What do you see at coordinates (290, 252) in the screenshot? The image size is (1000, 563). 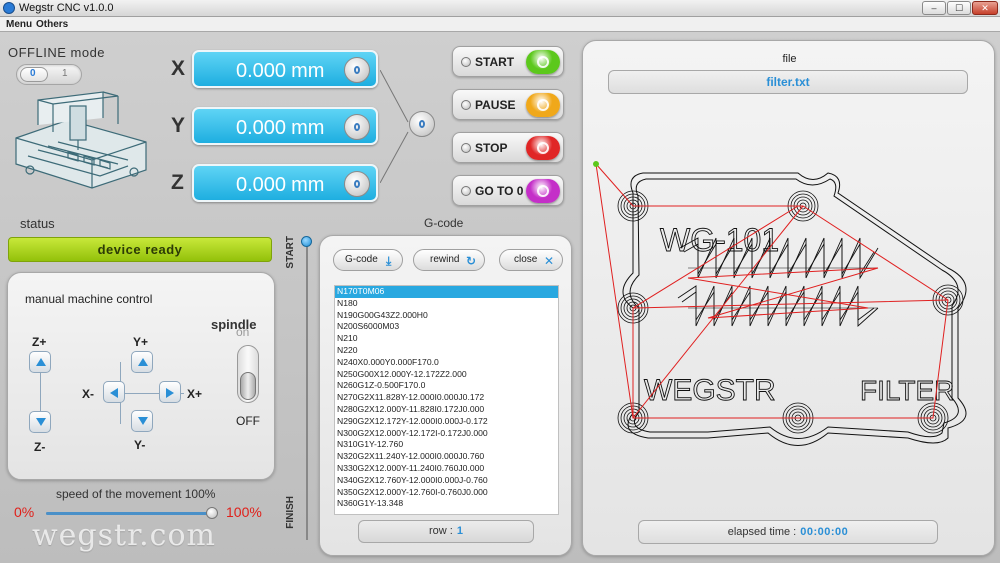 I see `progress-start-label: START` at bounding box center [290, 252].